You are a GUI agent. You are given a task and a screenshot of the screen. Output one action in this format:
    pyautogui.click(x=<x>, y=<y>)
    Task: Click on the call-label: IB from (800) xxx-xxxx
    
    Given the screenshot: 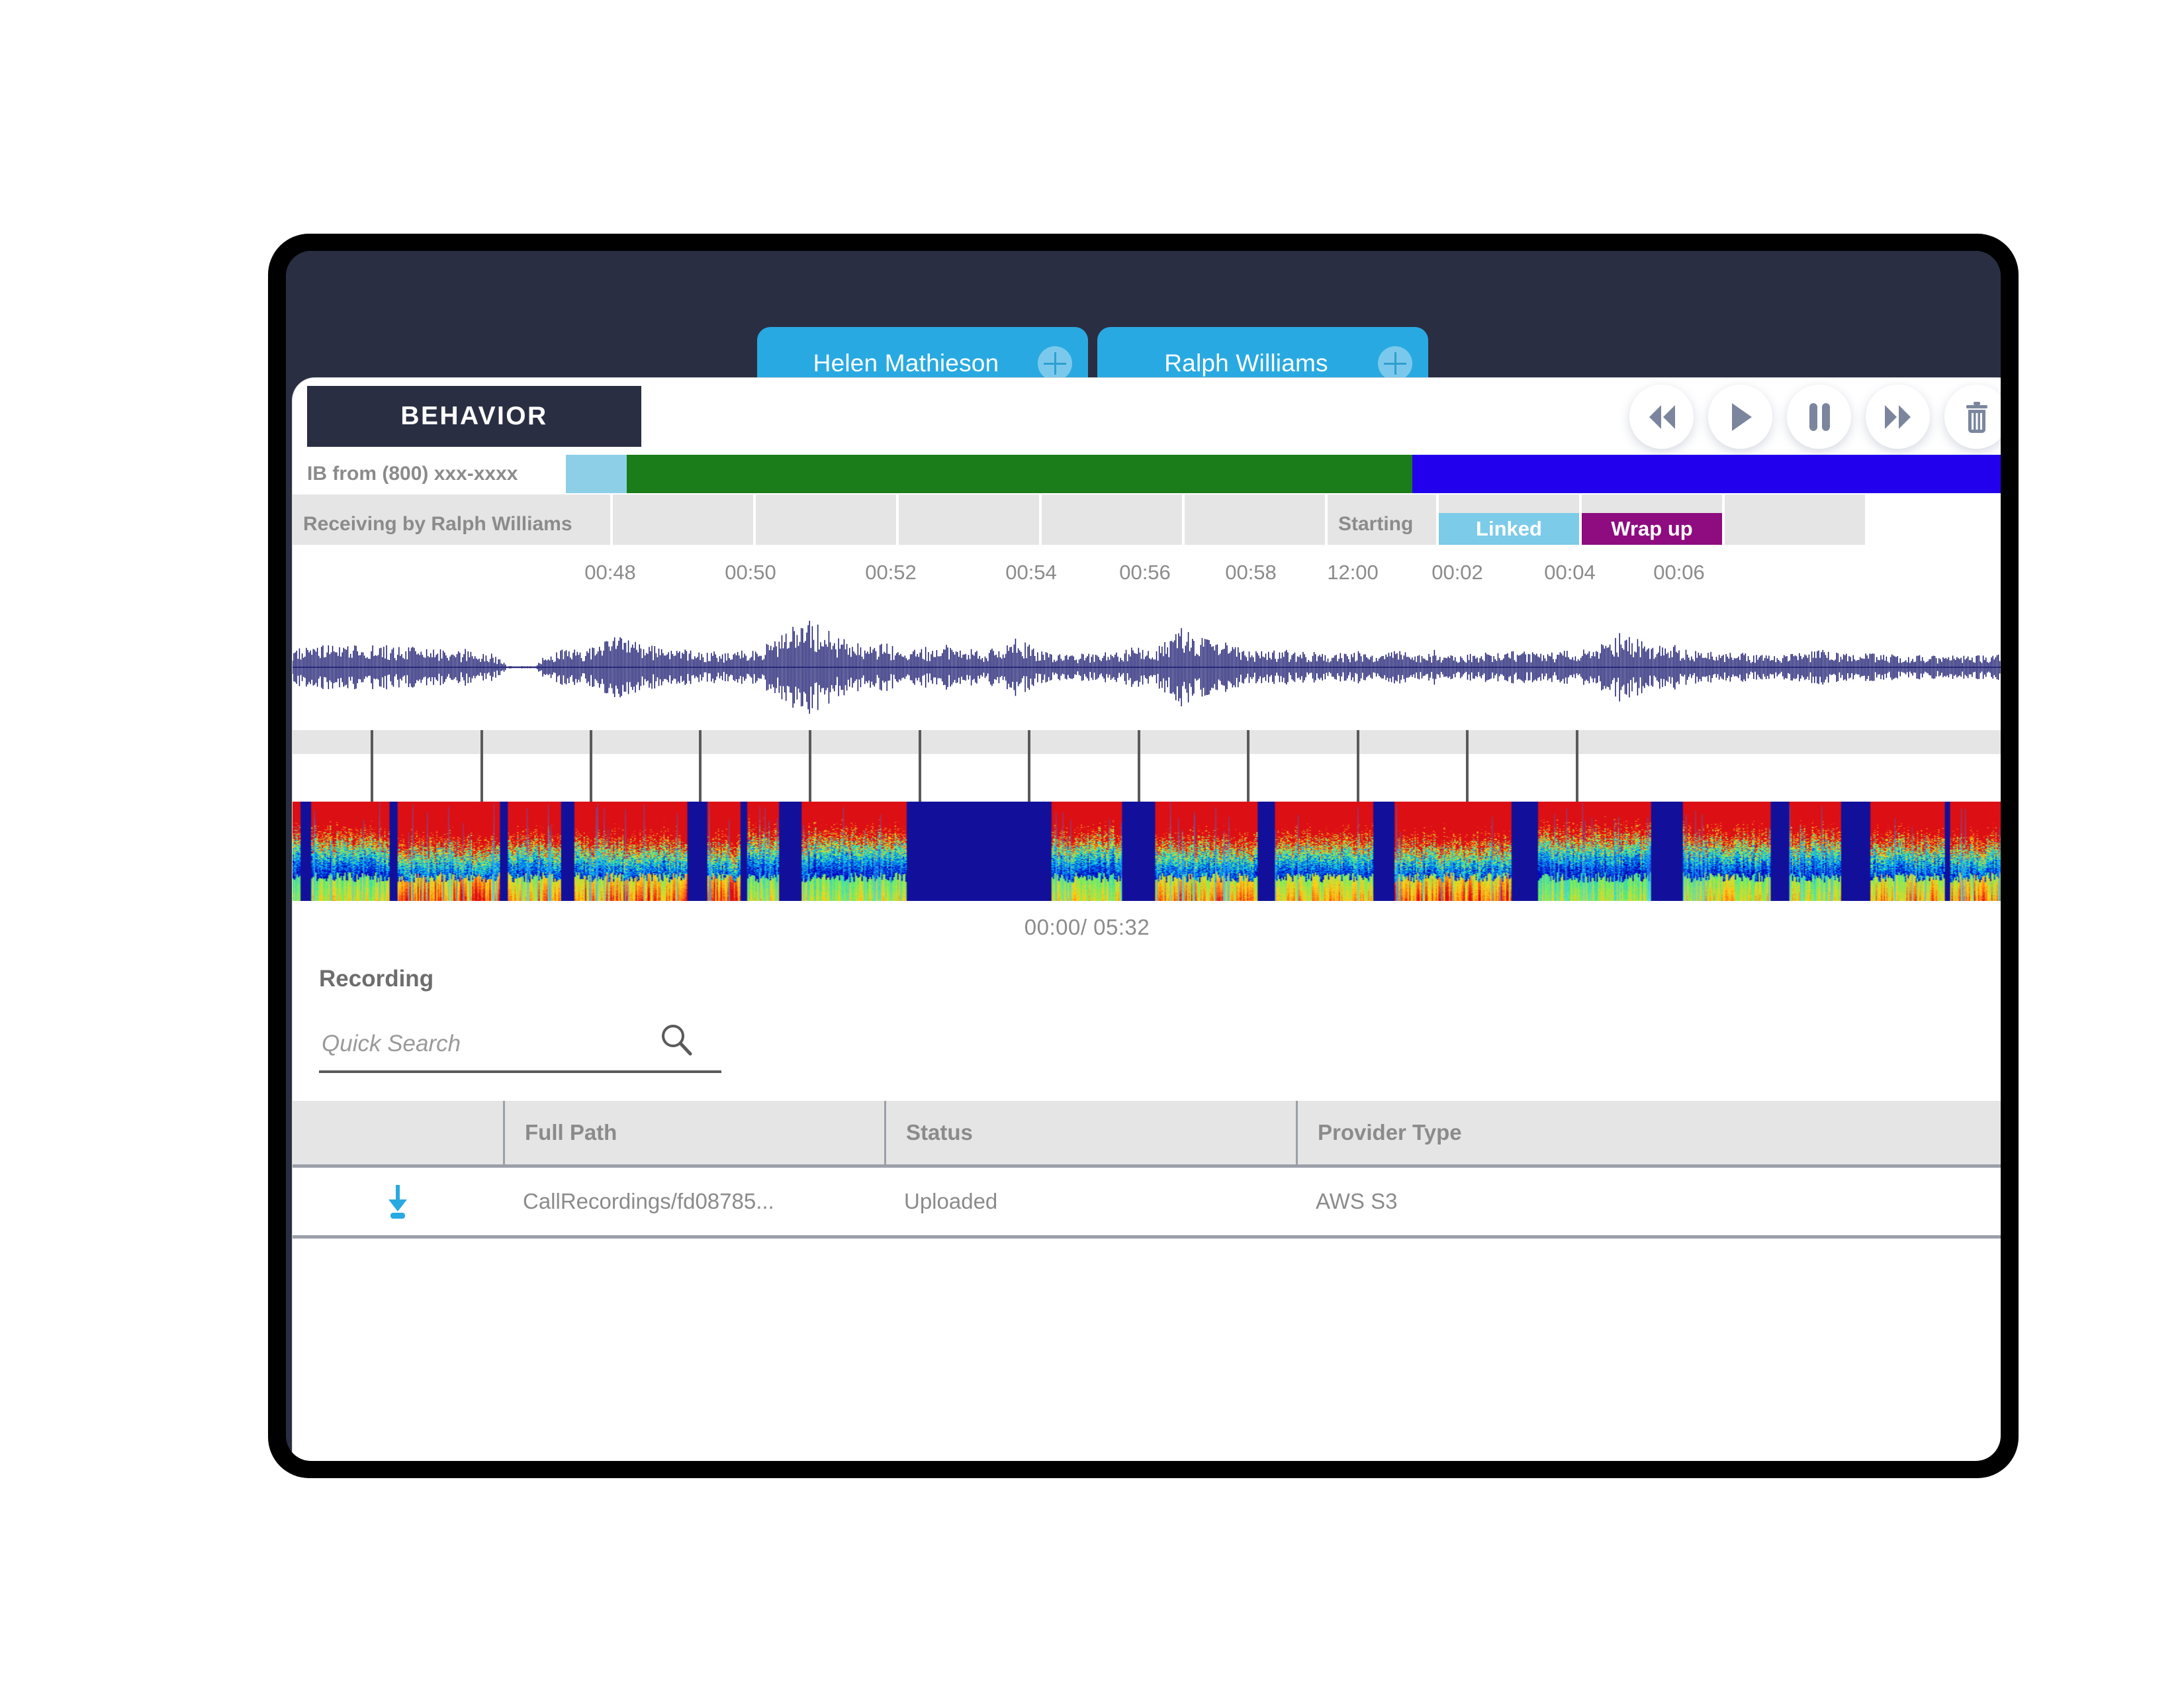 What is the action you would take?
    pyautogui.click(x=412, y=474)
    